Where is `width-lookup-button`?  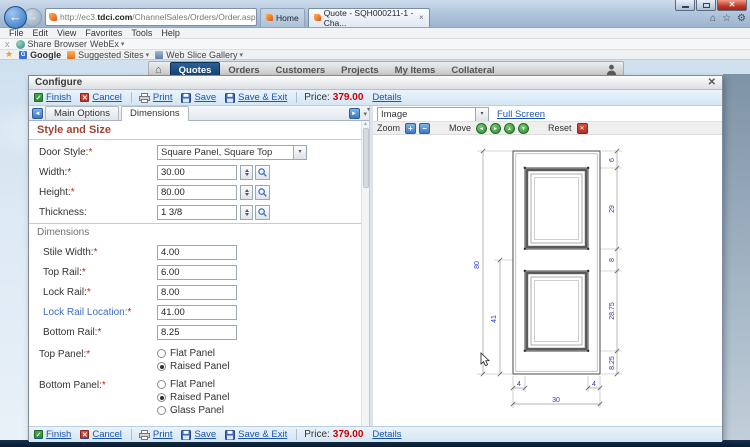 width-lookup-button is located at coordinates (262, 172).